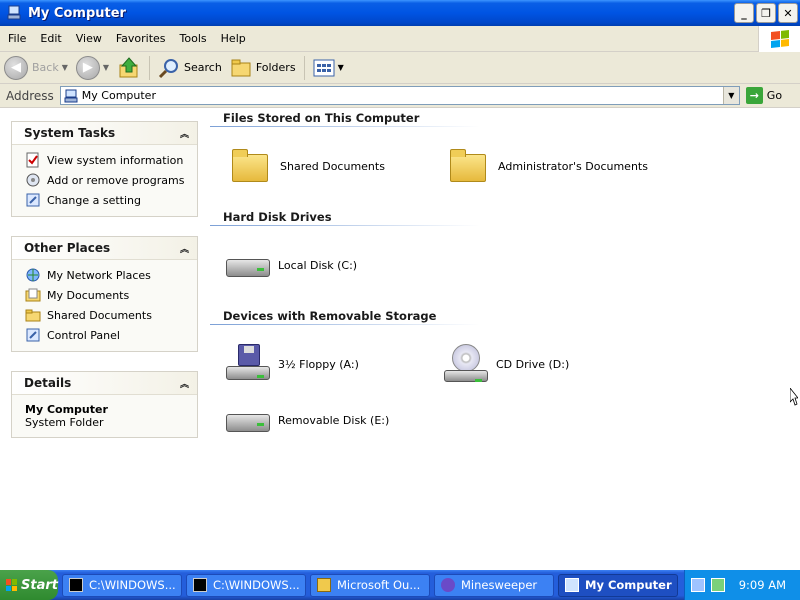 The width and height of the screenshot is (800, 600). Describe the element at coordinates (764, 95) in the screenshot. I see `go-button: → Go` at that location.